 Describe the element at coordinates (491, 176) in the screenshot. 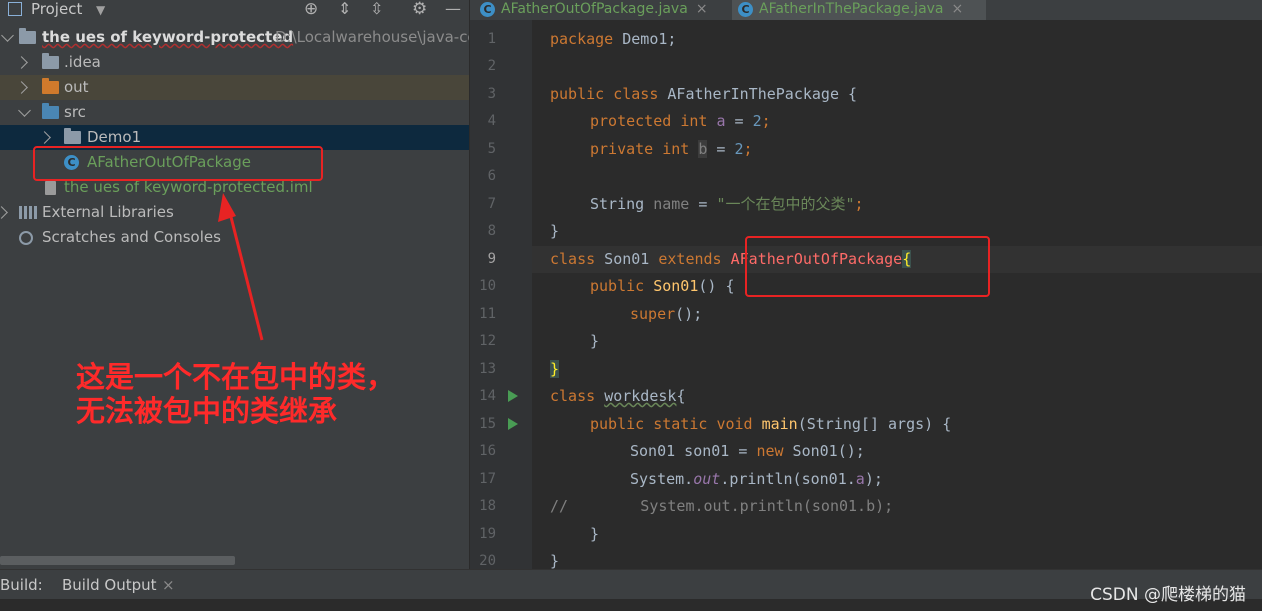

I see `line-number: 6` at that location.